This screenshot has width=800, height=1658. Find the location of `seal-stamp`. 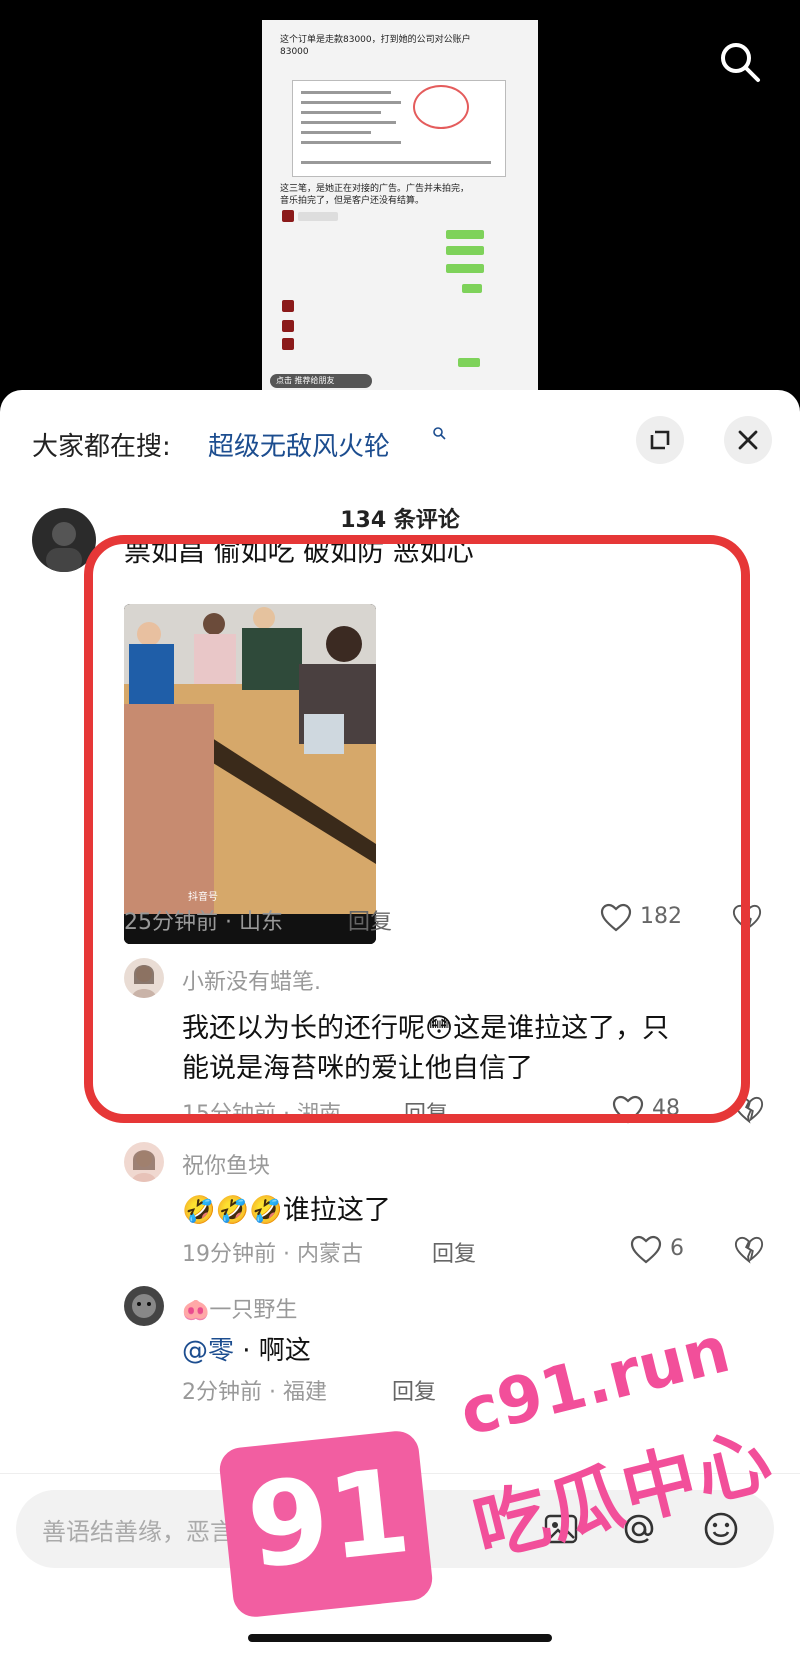

seal-stamp is located at coordinates (441, 107).